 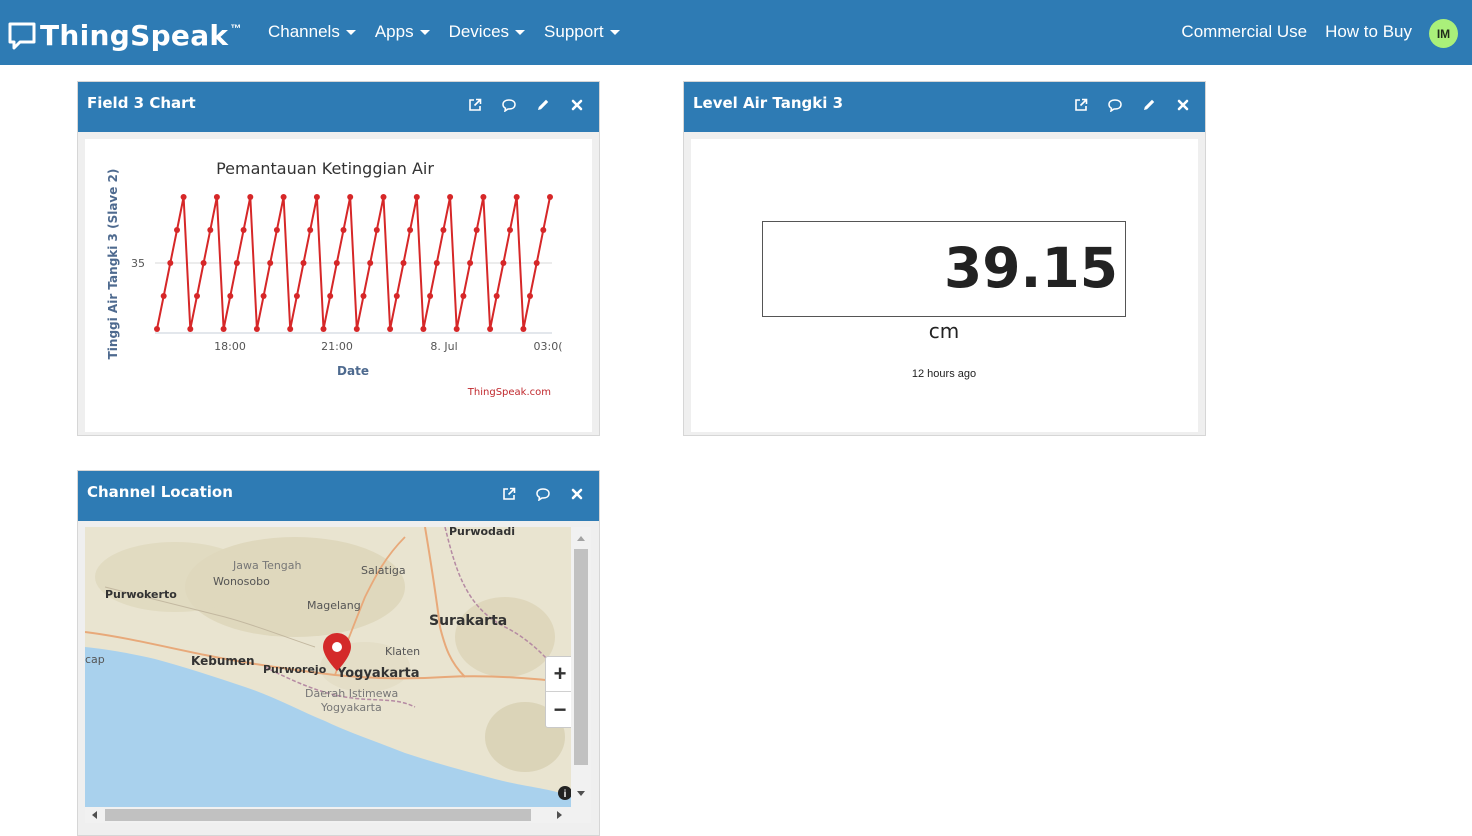 I want to click on place-label: Jawa Tengah, so click(x=267, y=565).